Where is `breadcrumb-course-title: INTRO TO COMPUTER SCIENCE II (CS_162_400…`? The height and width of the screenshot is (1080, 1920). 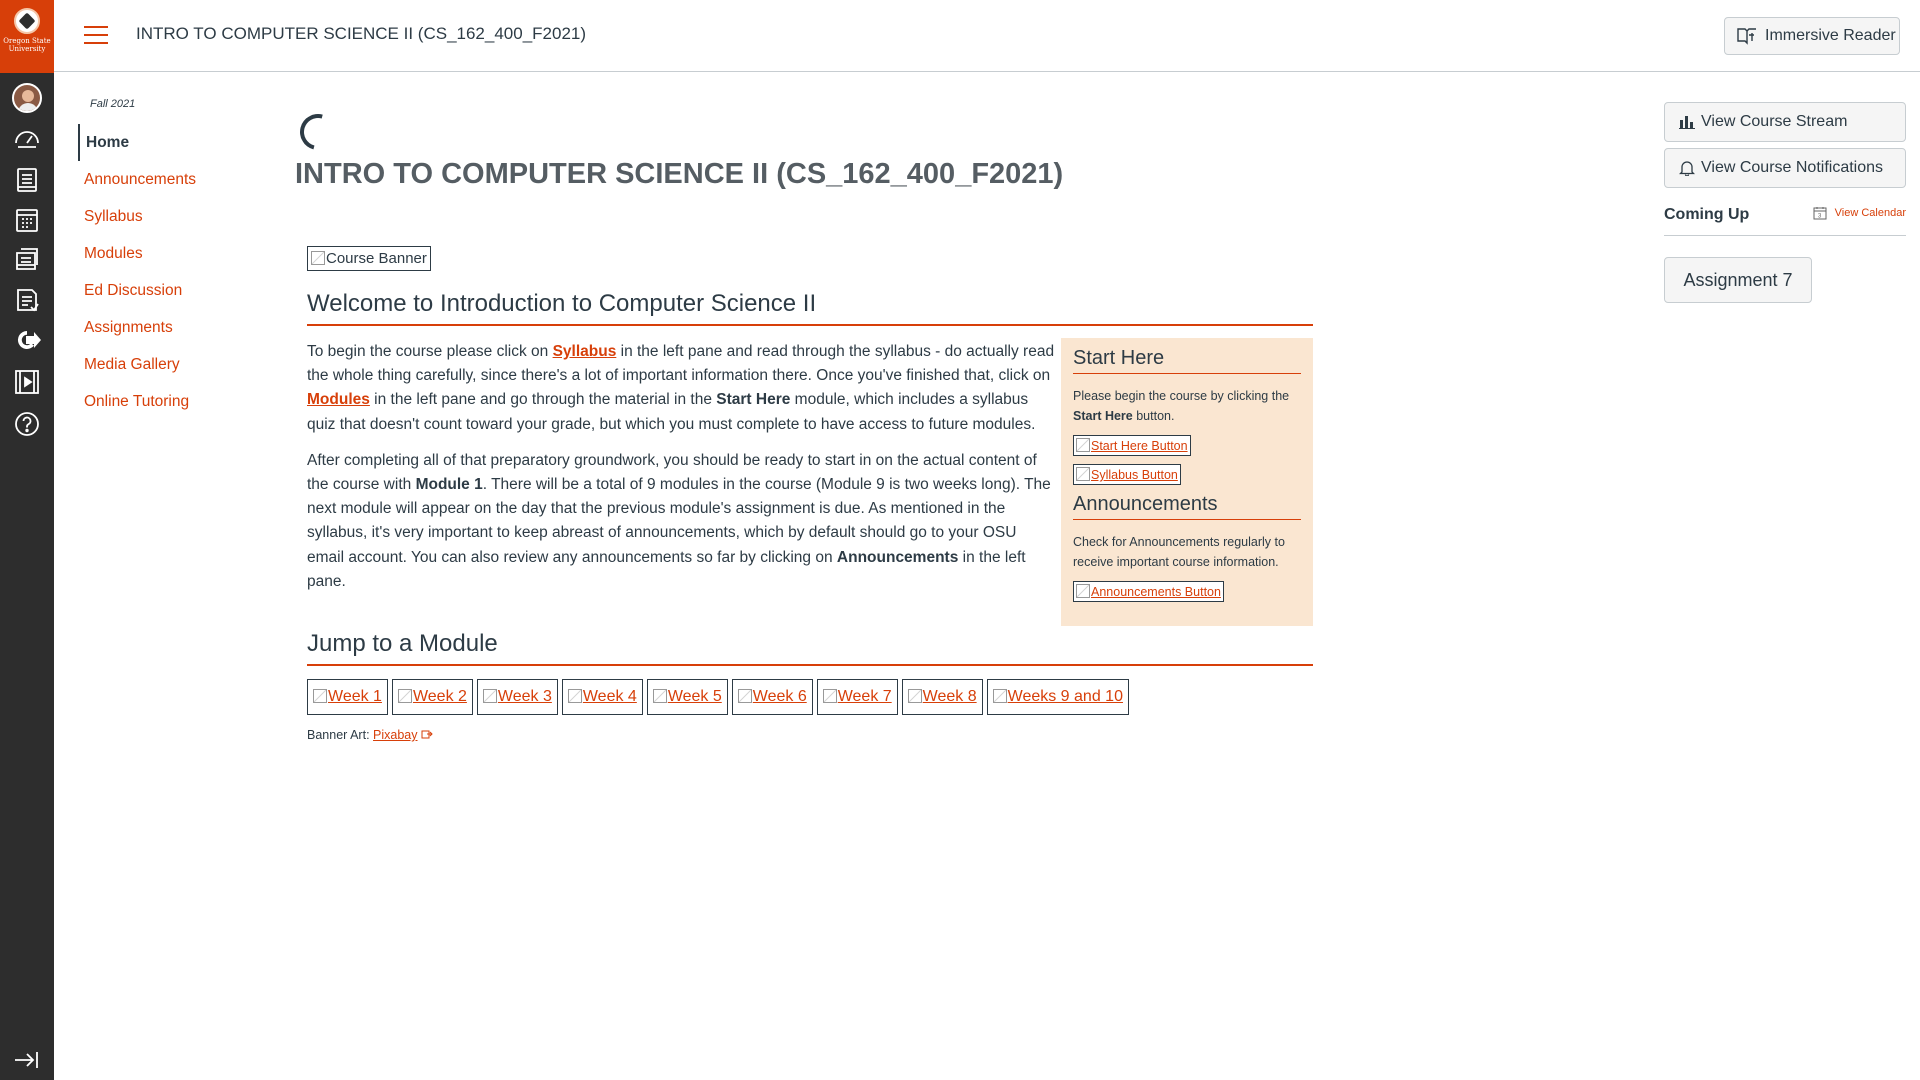 breadcrumb-course-title: INTRO TO COMPUTER SCIENCE II (CS_162_400… is located at coordinates (361, 34).